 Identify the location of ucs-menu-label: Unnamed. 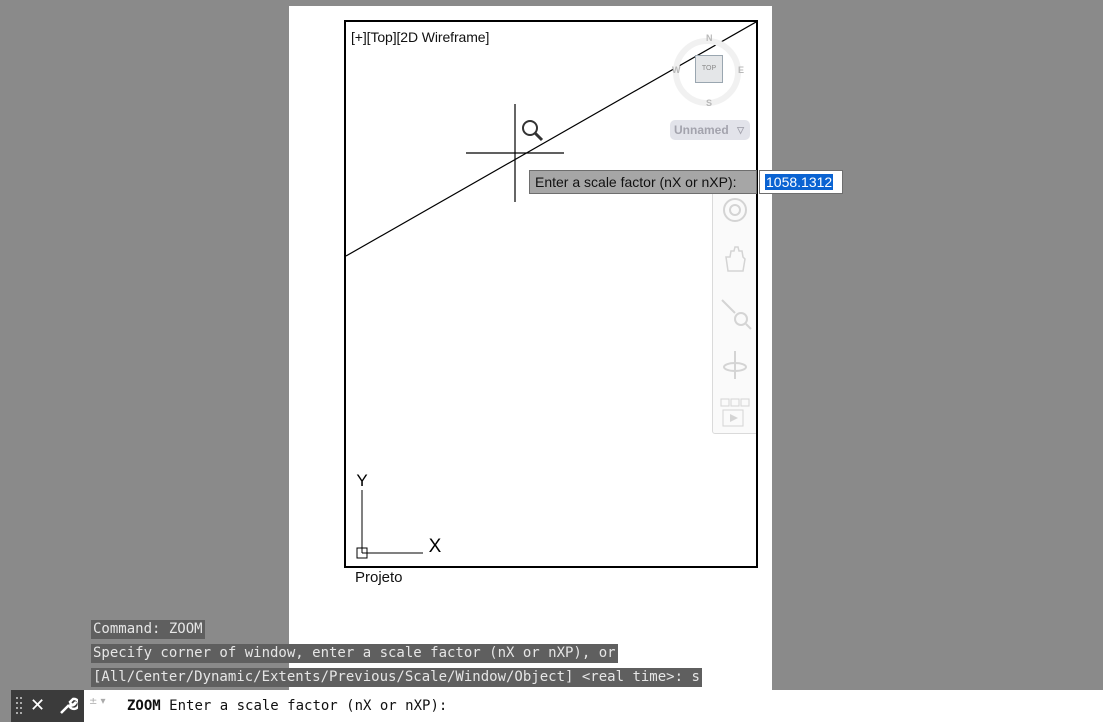
(701, 130).